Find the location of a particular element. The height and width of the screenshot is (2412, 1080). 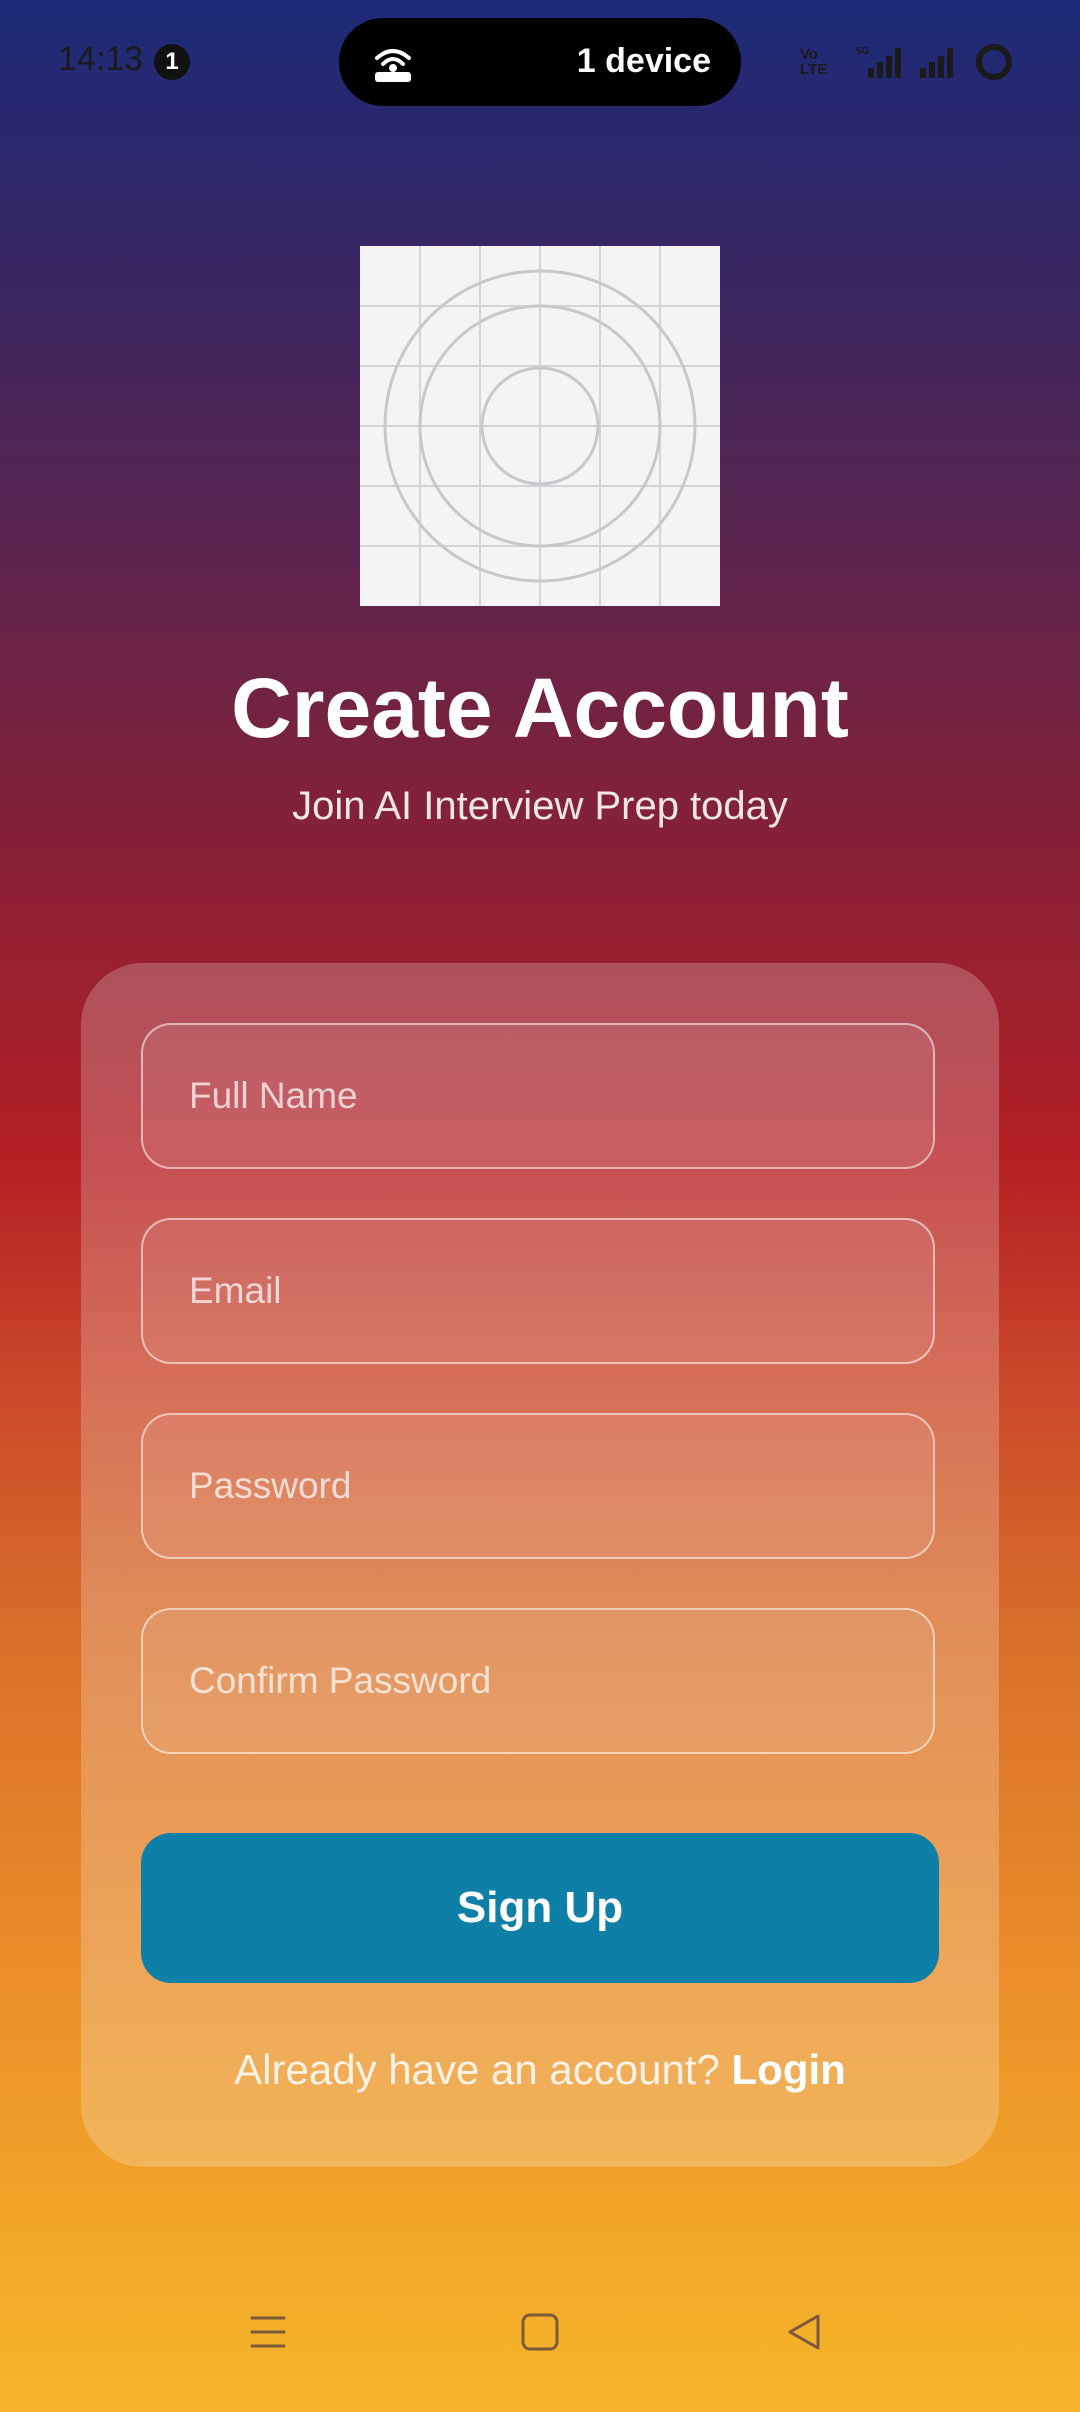

email-input is located at coordinates (538, 1291).